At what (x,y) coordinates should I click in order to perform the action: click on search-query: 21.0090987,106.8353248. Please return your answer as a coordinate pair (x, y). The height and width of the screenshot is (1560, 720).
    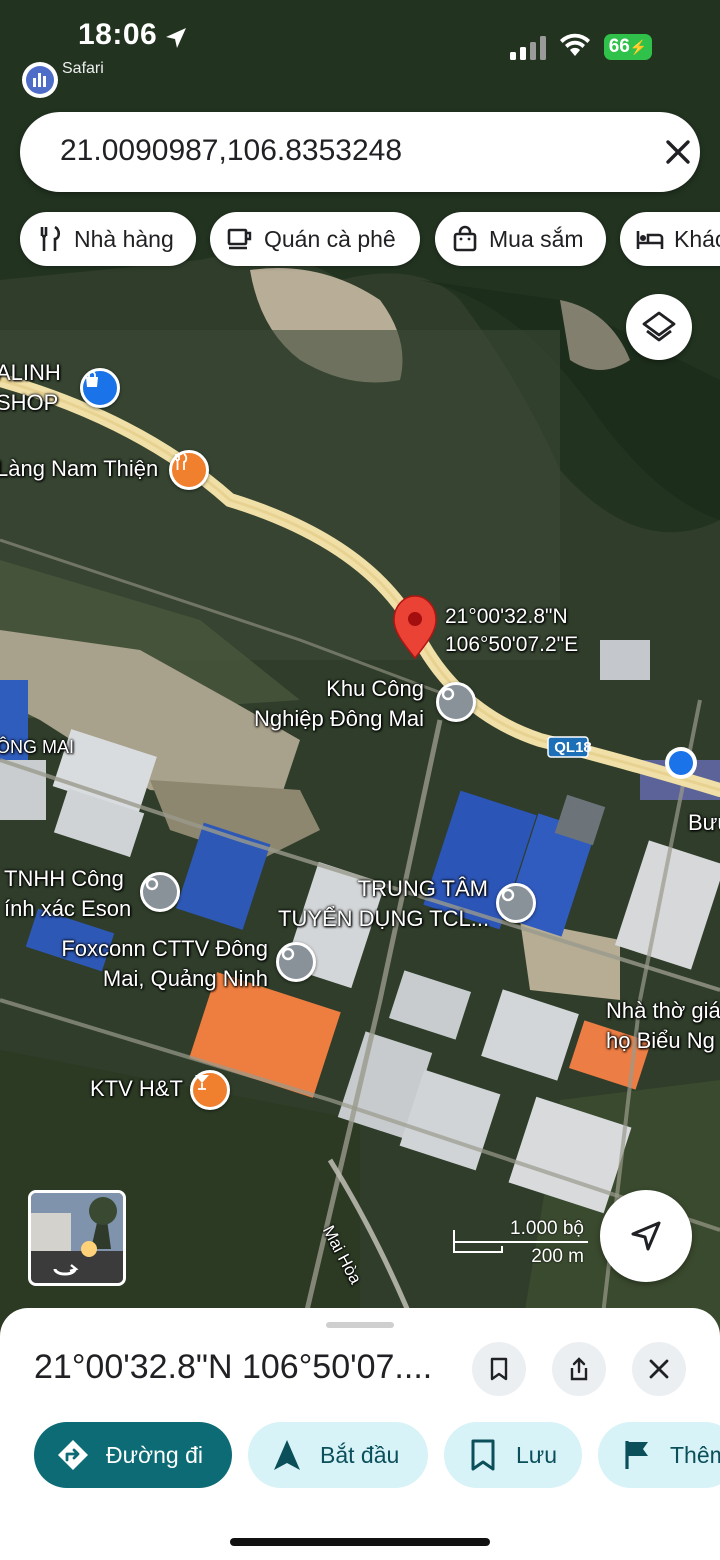
    Looking at the image, I should click on (231, 151).